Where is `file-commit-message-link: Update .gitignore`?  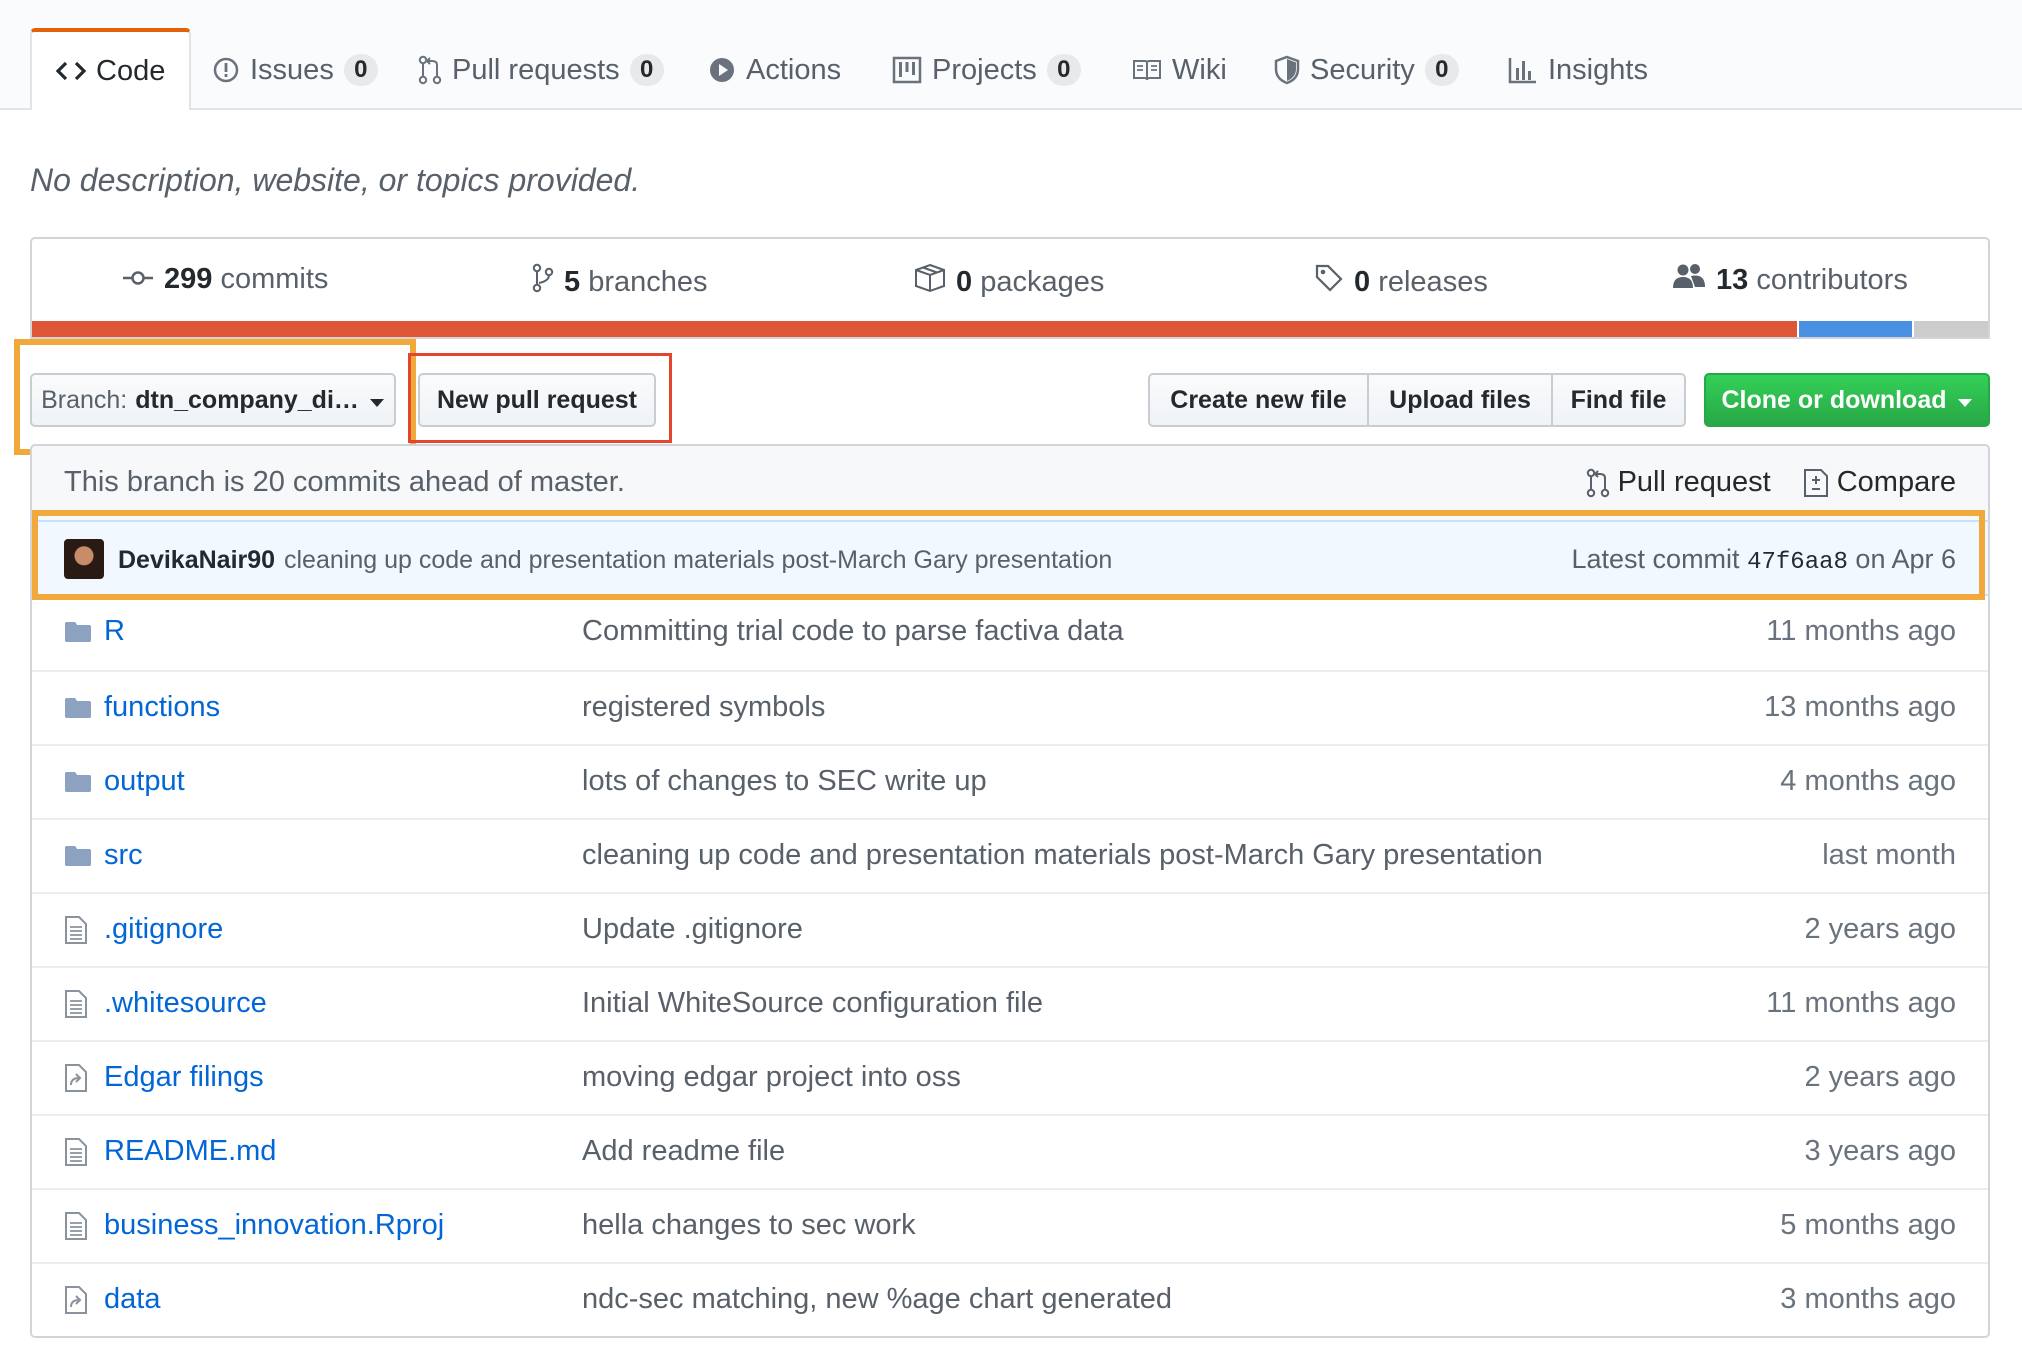 file-commit-message-link: Update .gitignore is located at coordinates (692, 929).